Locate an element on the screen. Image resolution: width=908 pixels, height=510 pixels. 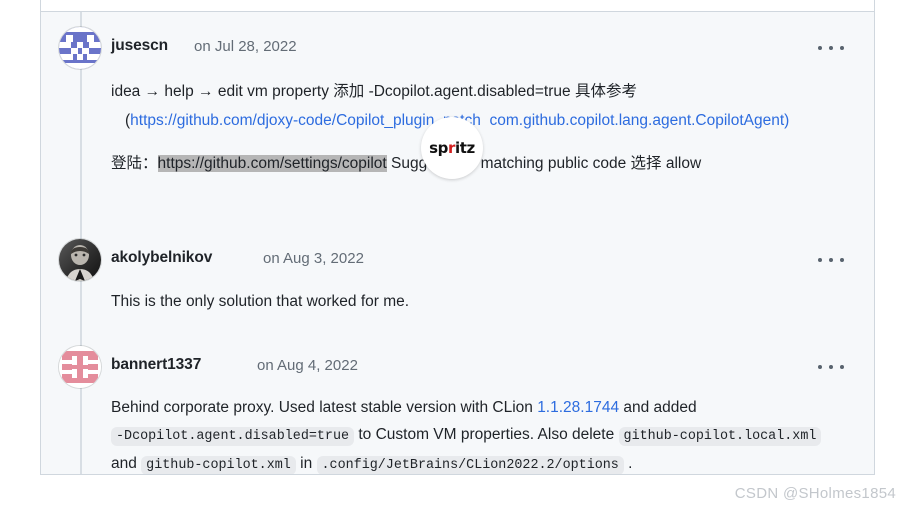
spritz-badge: spritz is located at coordinates (452, 148).